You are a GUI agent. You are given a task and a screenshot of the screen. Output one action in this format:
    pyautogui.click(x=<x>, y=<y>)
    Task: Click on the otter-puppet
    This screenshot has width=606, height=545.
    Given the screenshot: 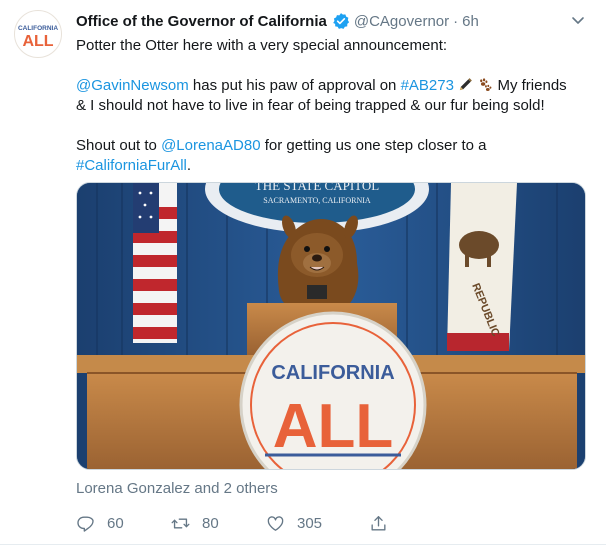 What is the action you would take?
    pyautogui.click(x=318, y=263)
    